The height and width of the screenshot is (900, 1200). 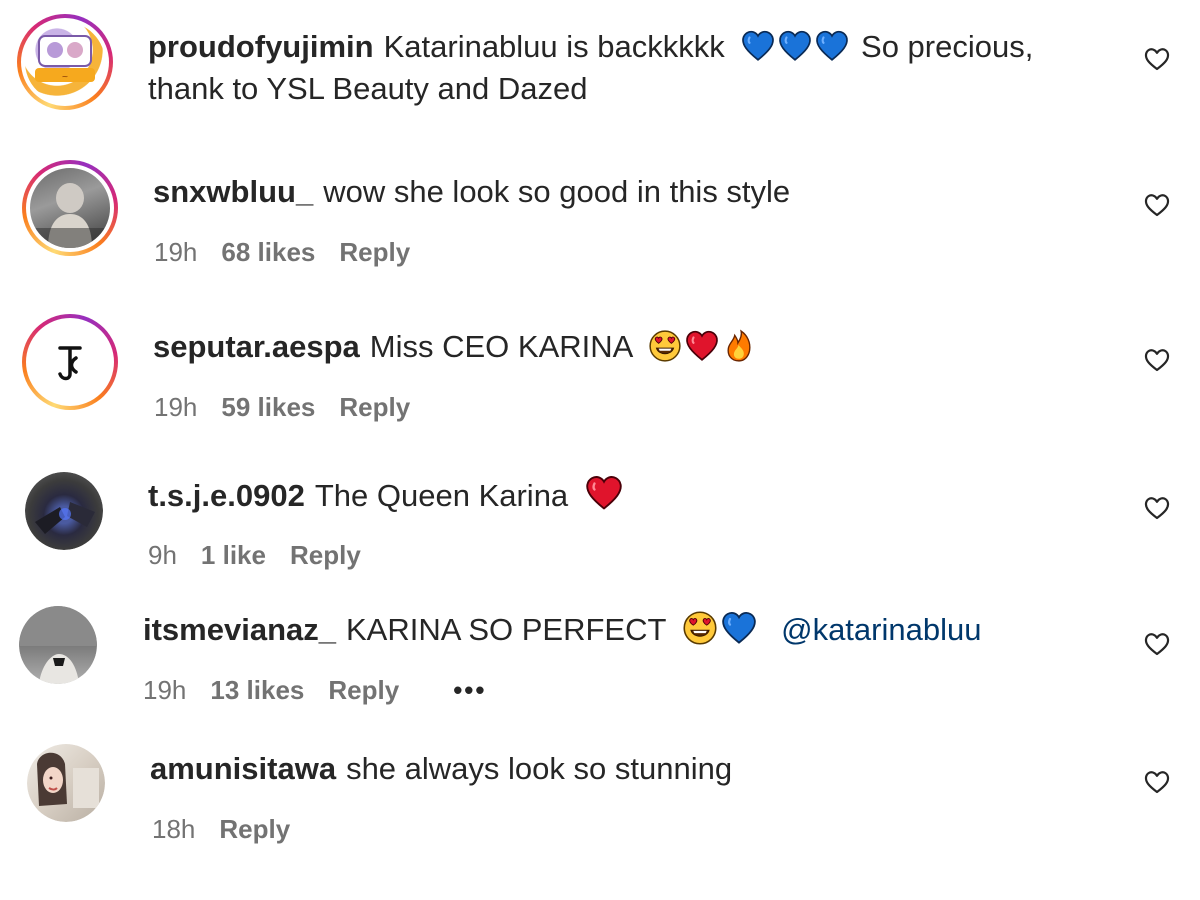 What do you see at coordinates (881, 629) in the screenshot?
I see `mention-link: @katarinabluu` at bounding box center [881, 629].